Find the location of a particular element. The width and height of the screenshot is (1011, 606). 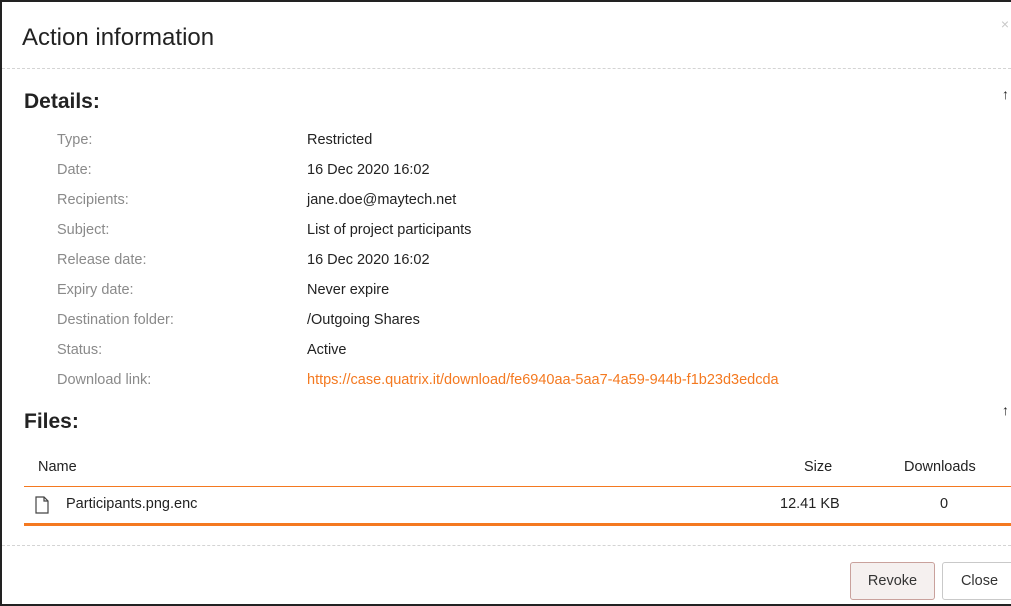

dialog-title: Action information is located at coordinates (118, 37).